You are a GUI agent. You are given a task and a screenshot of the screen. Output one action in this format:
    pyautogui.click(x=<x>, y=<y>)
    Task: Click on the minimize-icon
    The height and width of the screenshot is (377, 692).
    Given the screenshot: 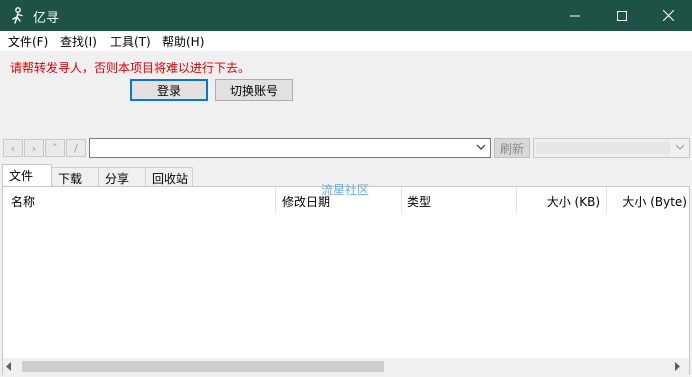 What is the action you would take?
    pyautogui.click(x=575, y=15)
    